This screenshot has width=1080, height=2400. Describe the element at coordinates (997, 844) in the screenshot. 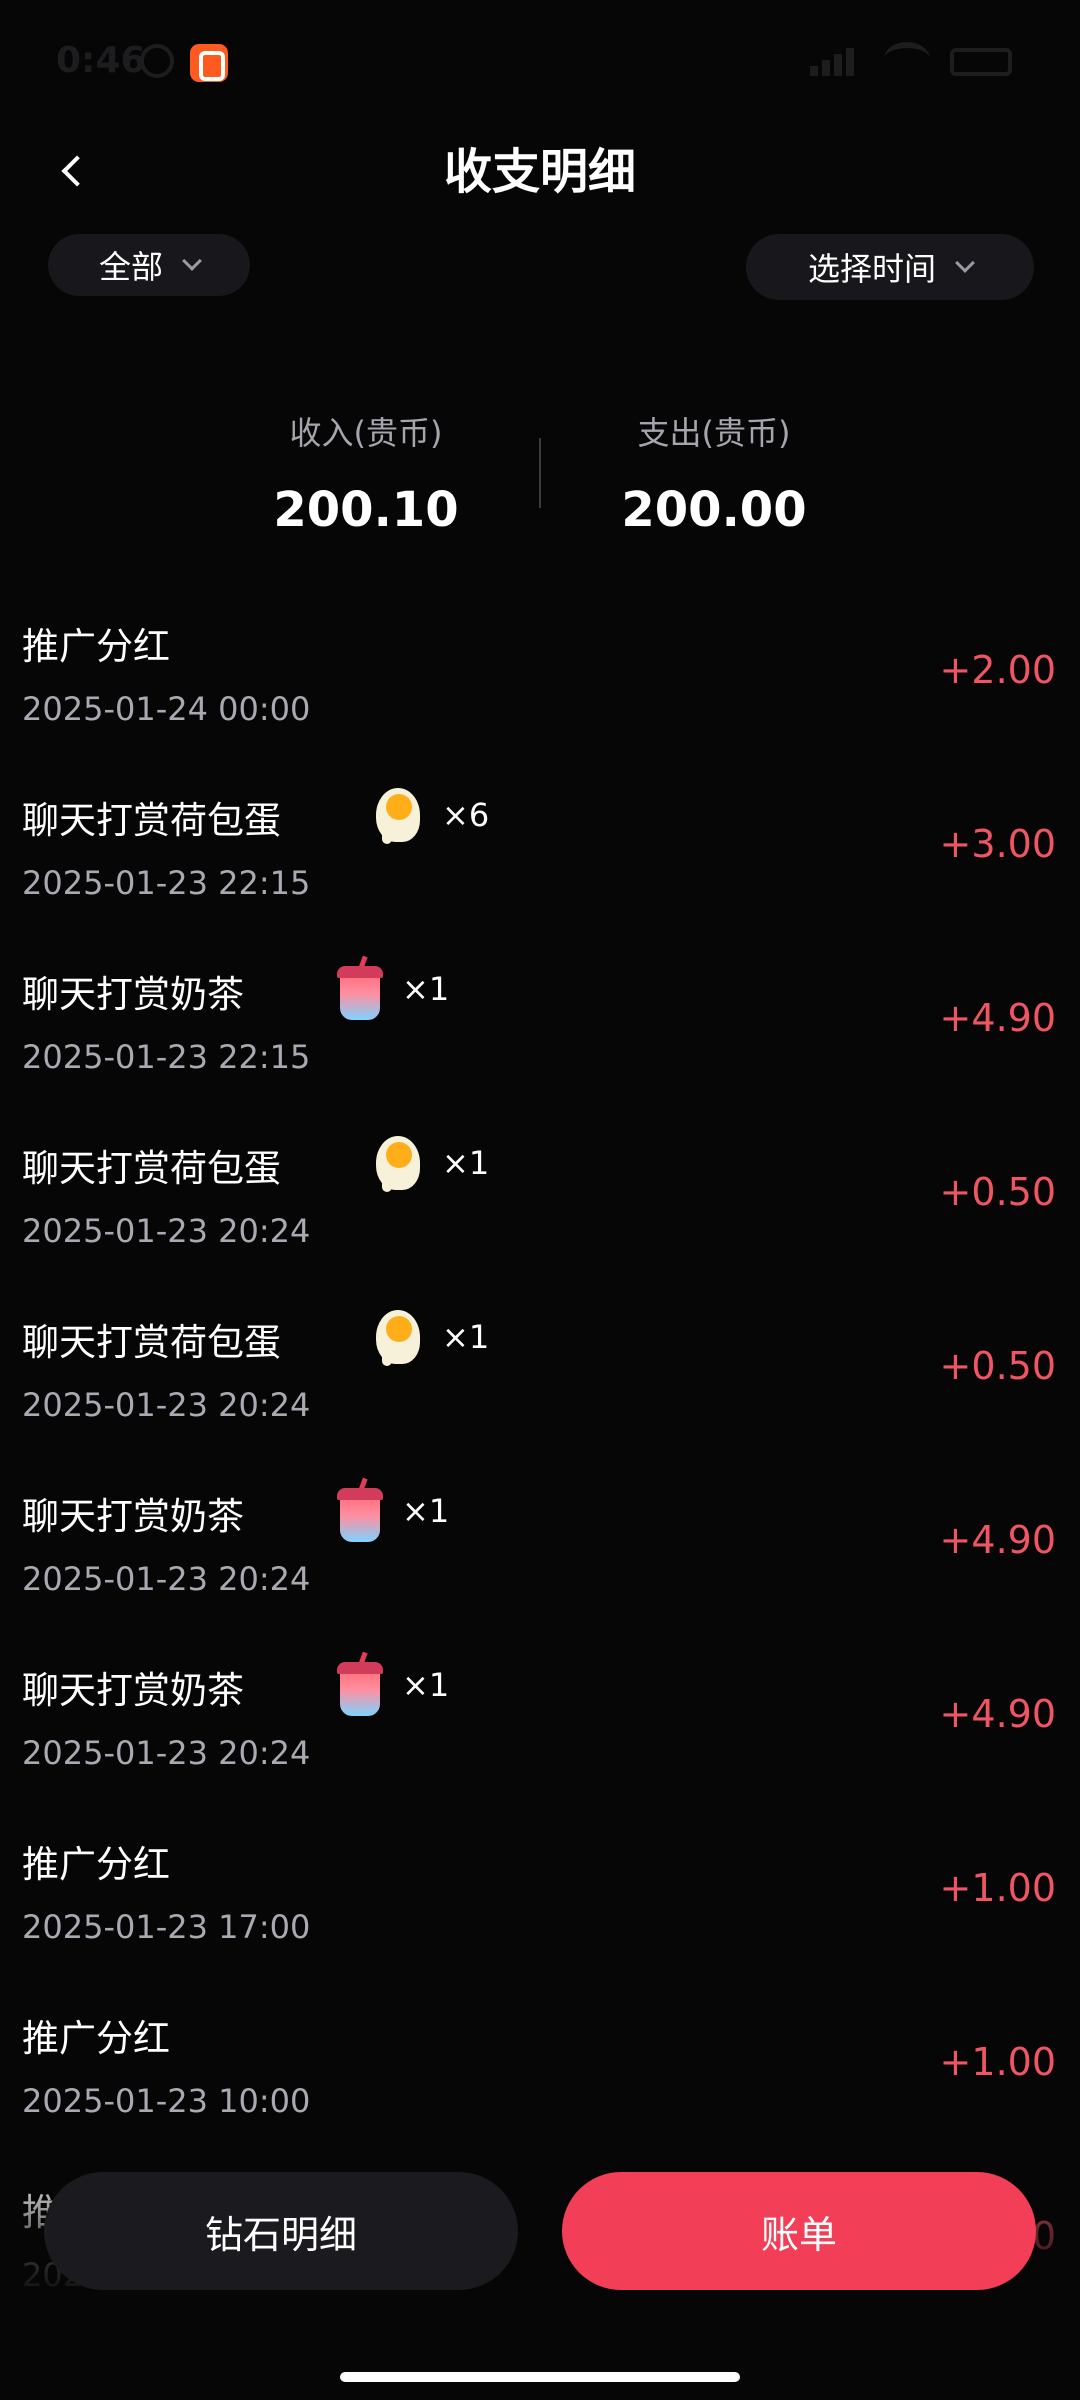

I see `record-amount: +3.00` at that location.